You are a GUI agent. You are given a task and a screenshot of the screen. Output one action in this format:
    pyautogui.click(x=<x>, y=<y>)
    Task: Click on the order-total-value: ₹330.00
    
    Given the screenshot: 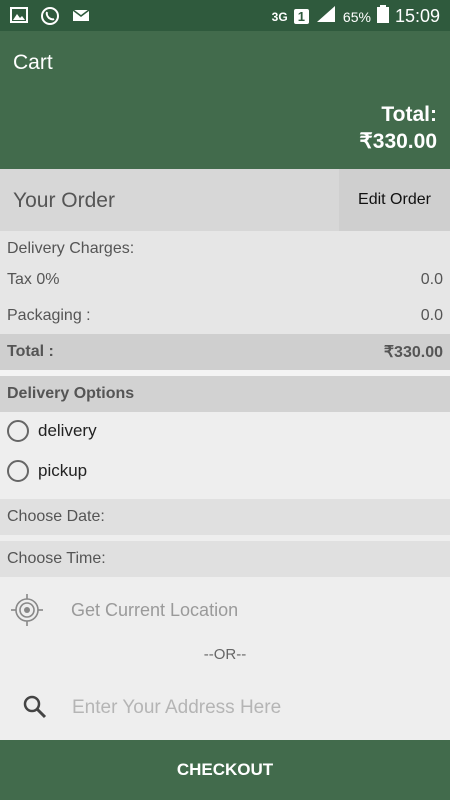 What is the action you would take?
    pyautogui.click(x=413, y=352)
    